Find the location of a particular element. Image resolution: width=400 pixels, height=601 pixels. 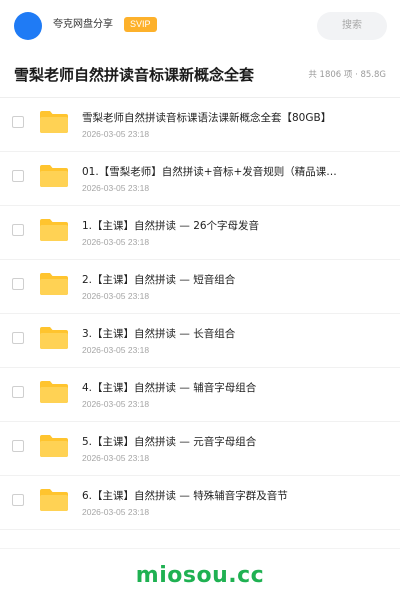

list-item: 3.【主课】自然拼读 — 长音组合 2026-03-05 23:18 is located at coordinates (200, 341).